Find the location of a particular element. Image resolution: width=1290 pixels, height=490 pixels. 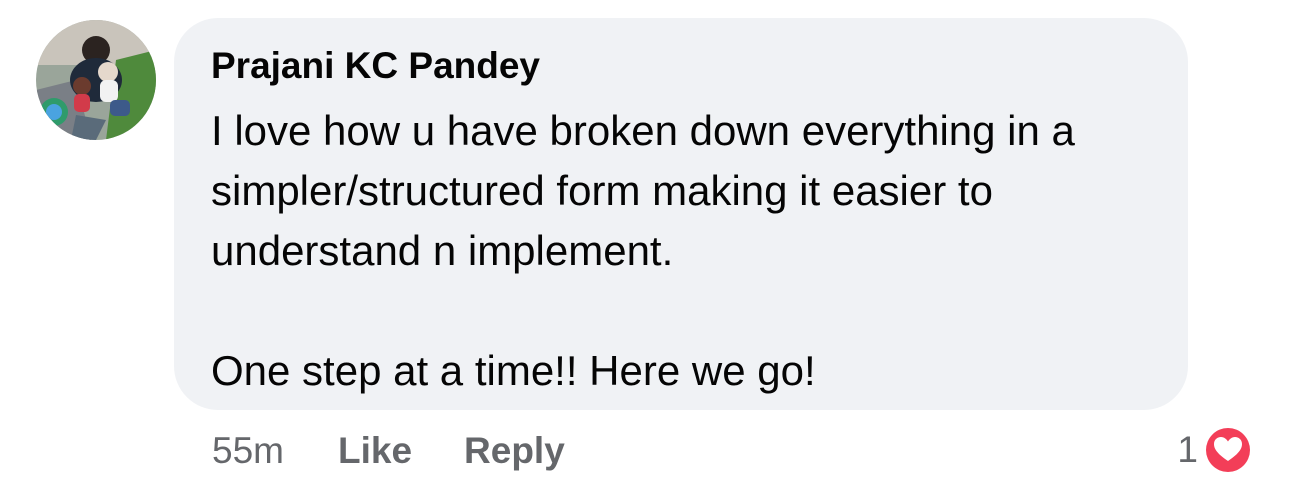

comment-timestamp: 55m is located at coordinates (248, 451).